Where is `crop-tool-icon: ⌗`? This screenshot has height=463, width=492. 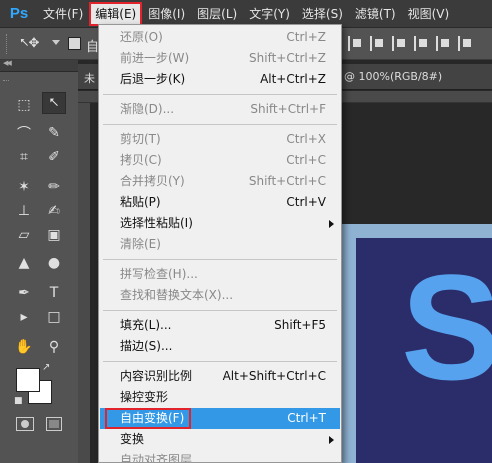 crop-tool-icon: ⌗ is located at coordinates (24, 157).